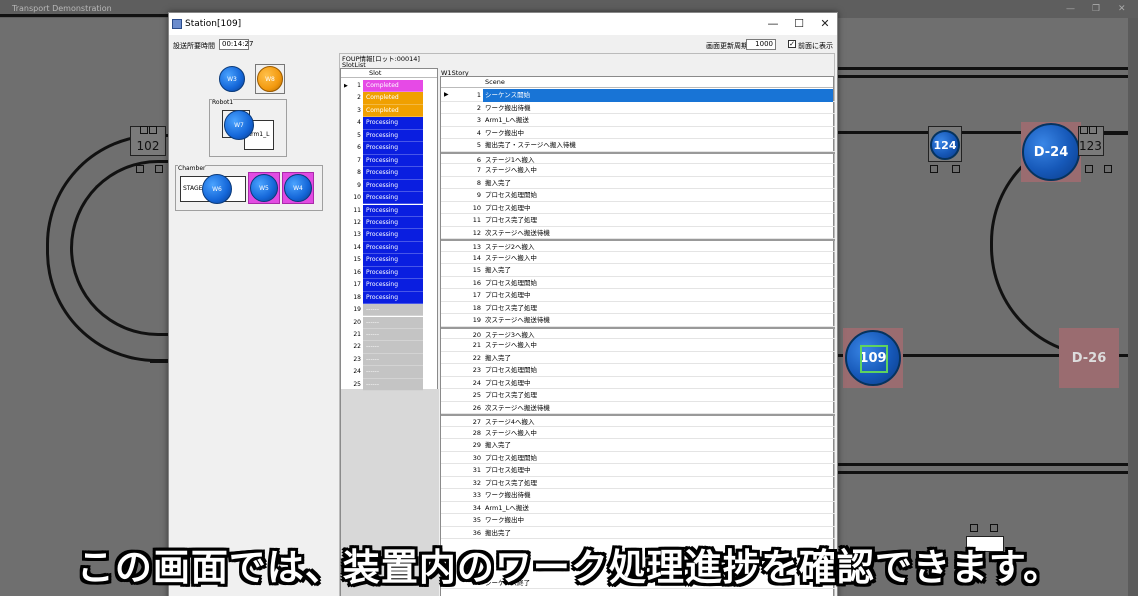 The height and width of the screenshot is (596, 1138). What do you see at coordinates (638, 145) in the screenshot?
I see `scene-row: 5 搬出完了・ステージへ搬入待機` at bounding box center [638, 145].